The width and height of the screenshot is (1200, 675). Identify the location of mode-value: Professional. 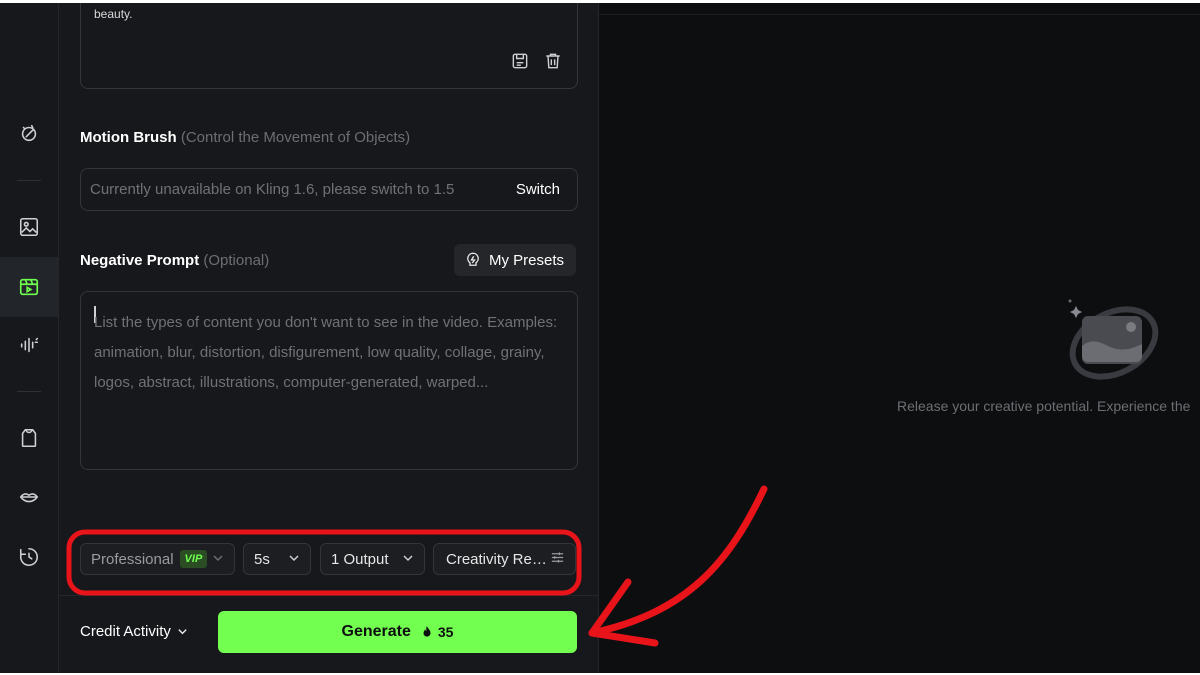
(132, 559).